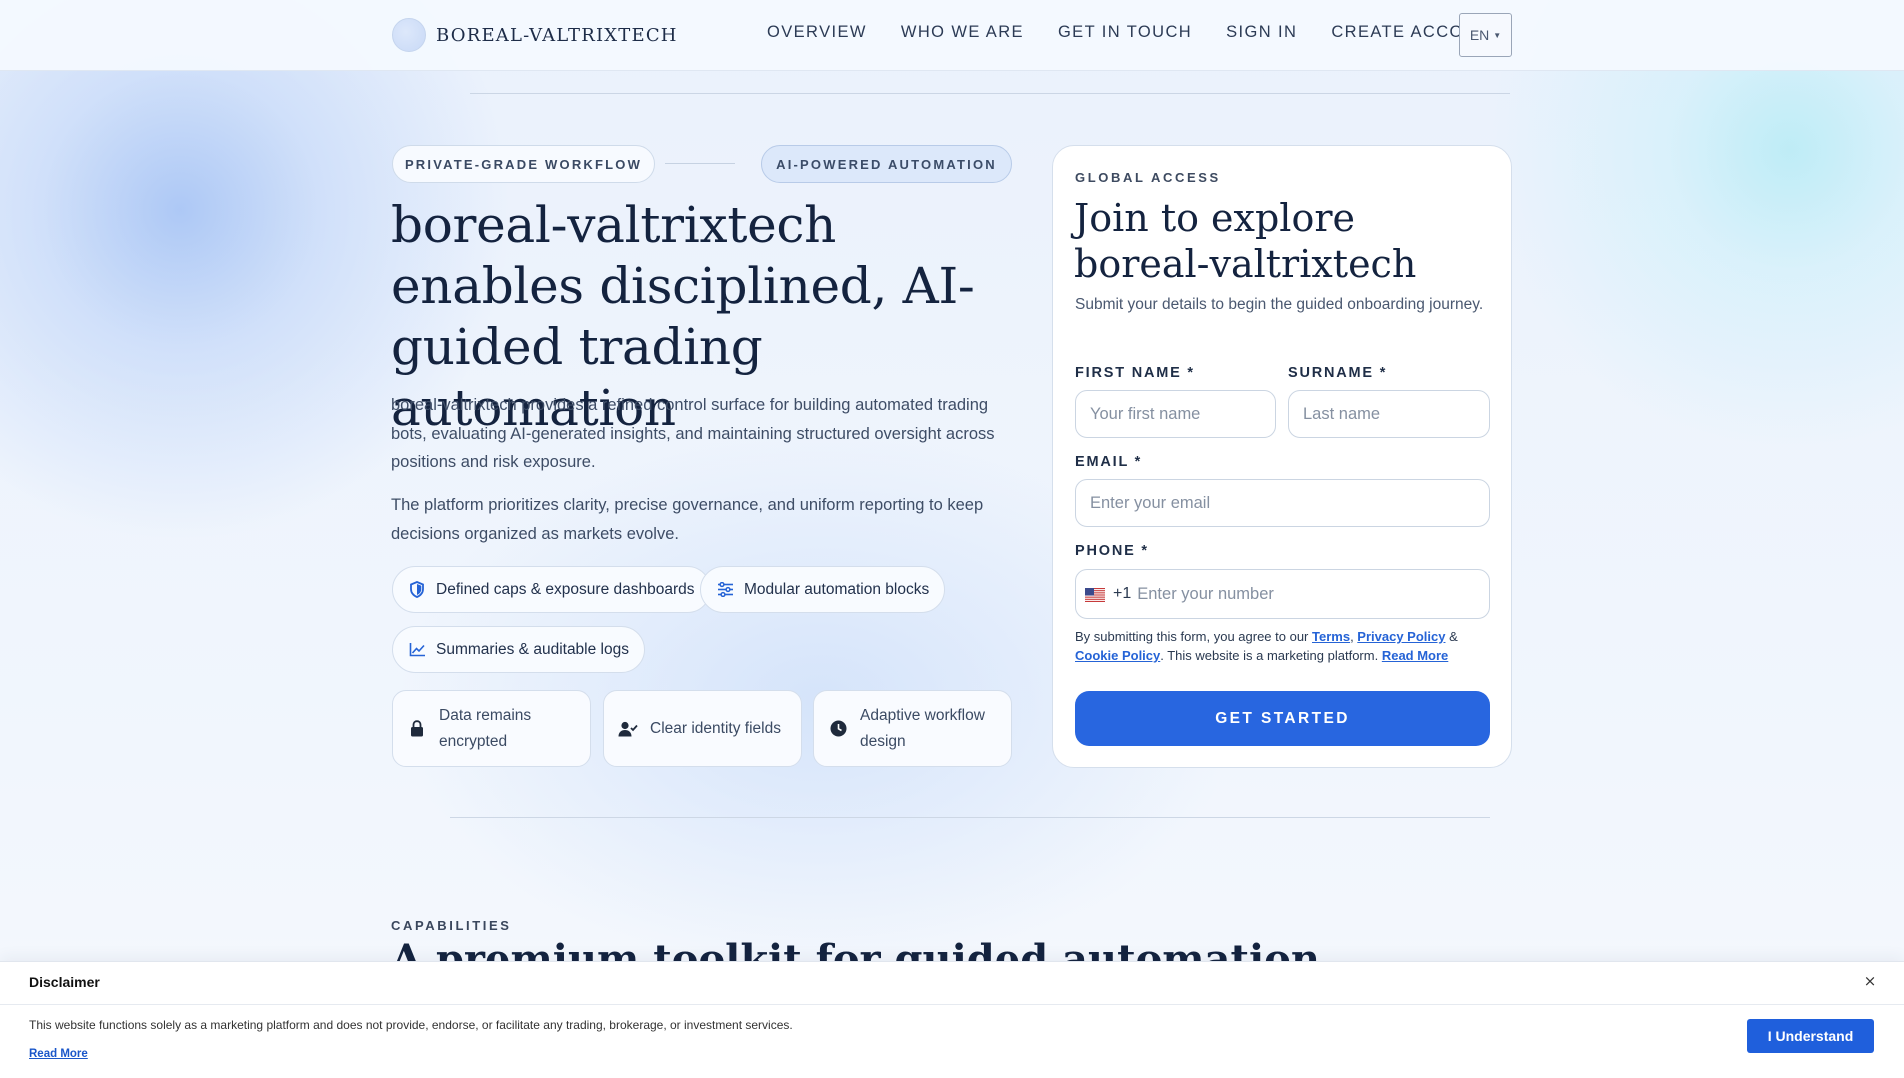 The width and height of the screenshot is (1904, 1078). What do you see at coordinates (1245, 241) in the screenshot?
I see `form-title: Join to explore boreal-valtrixtech` at bounding box center [1245, 241].